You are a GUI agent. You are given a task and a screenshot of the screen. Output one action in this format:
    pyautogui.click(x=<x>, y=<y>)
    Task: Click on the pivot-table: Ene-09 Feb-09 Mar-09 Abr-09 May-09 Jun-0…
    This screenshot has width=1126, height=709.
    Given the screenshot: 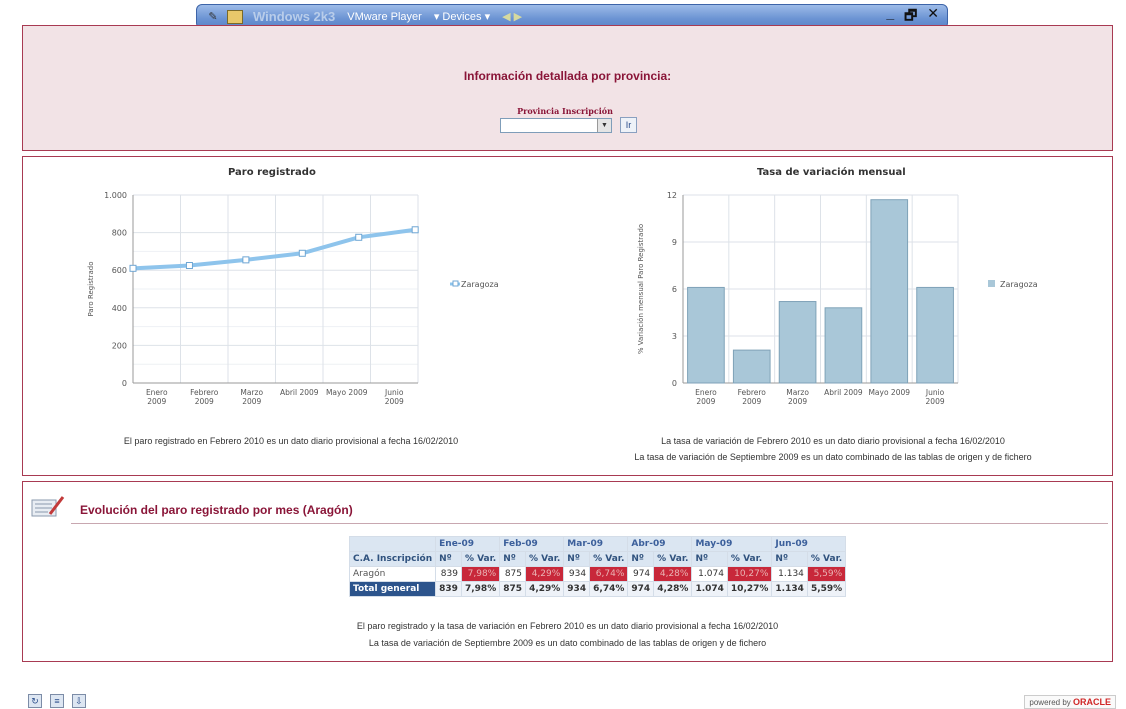 What is the action you would take?
    pyautogui.click(x=597, y=566)
    